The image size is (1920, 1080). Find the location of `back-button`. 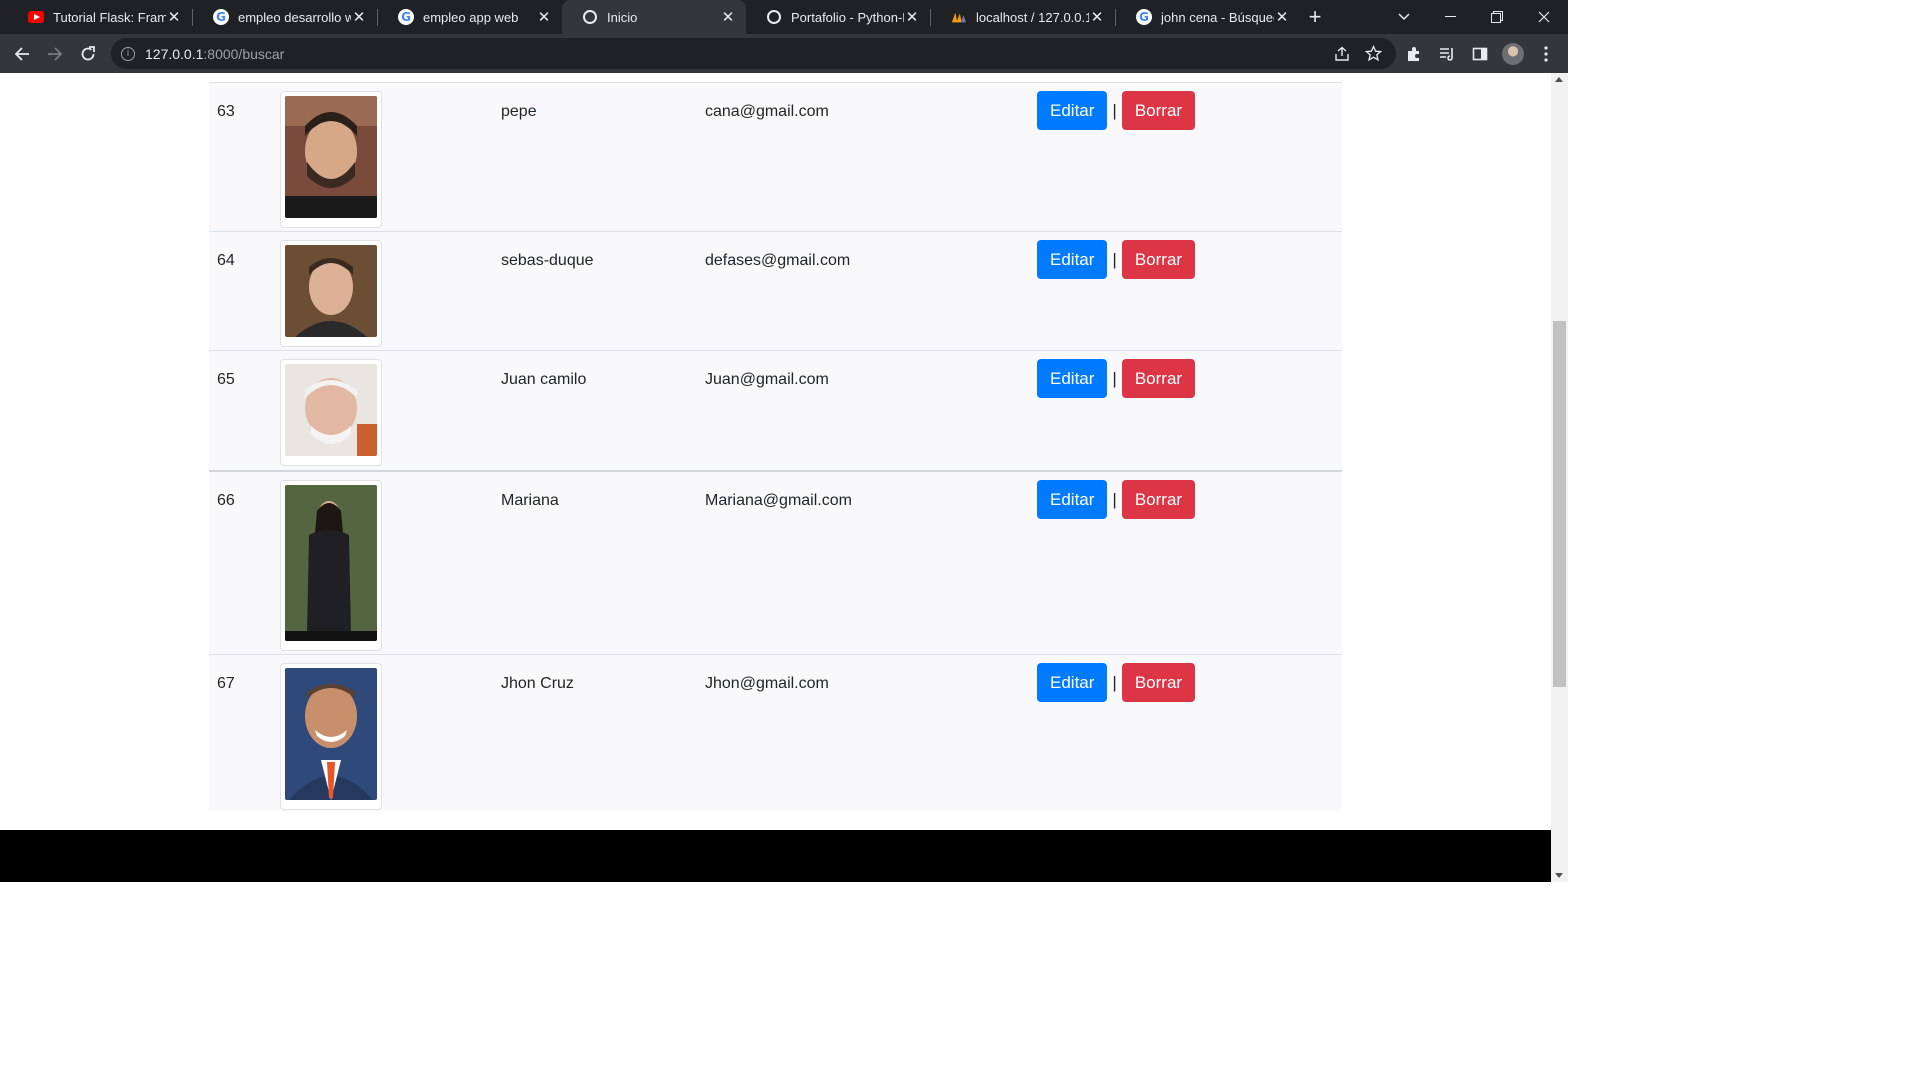

back-button is located at coordinates (22, 54).